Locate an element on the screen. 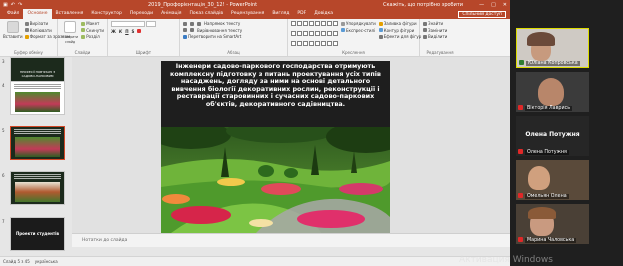  group-label: Креслення is located at coordinates (353, 52).